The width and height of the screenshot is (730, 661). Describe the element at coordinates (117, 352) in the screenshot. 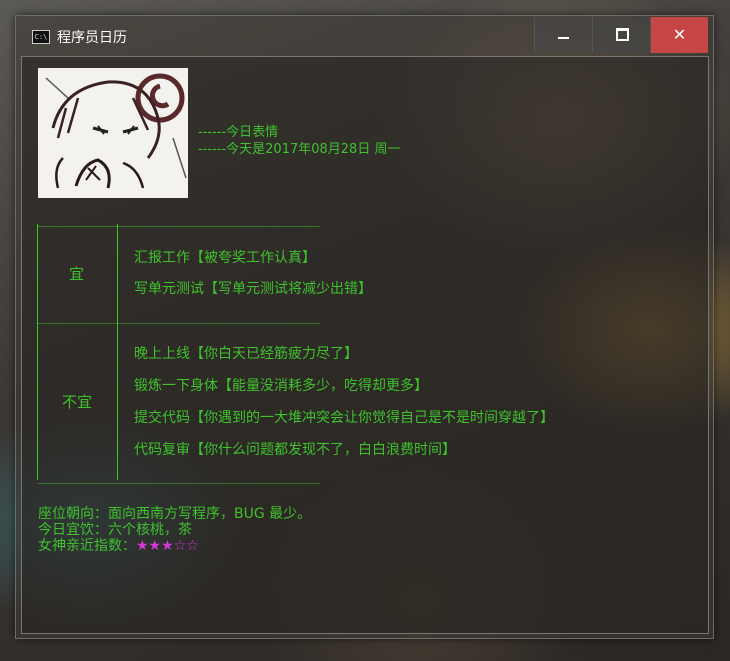

I see `table-border-inner` at that location.